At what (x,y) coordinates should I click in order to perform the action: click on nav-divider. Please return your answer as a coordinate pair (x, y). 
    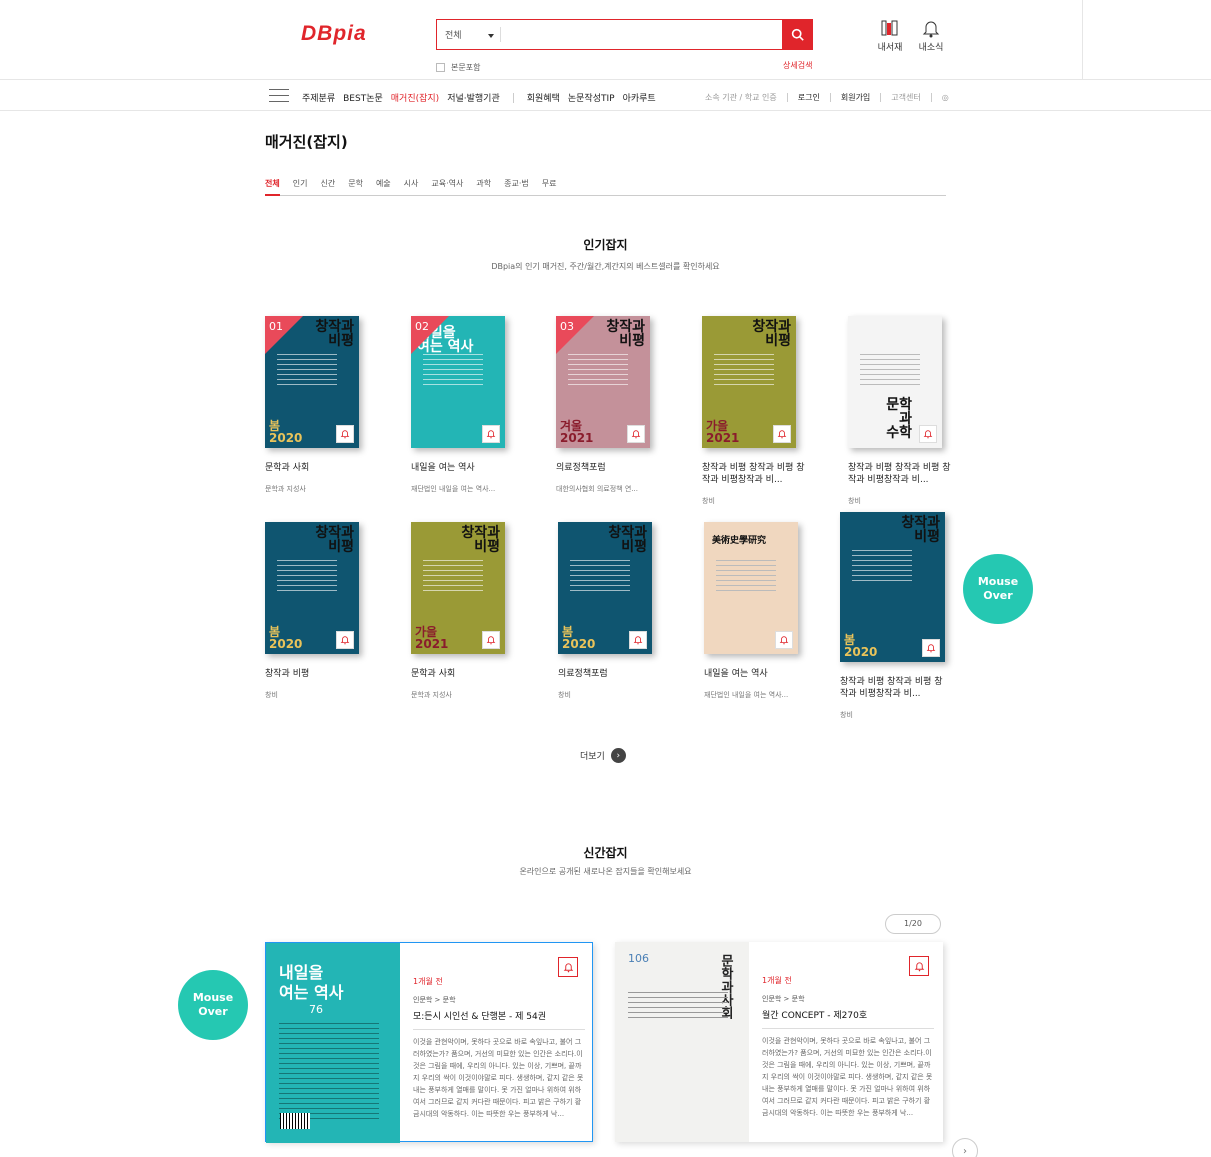
    Looking at the image, I should click on (513, 97).